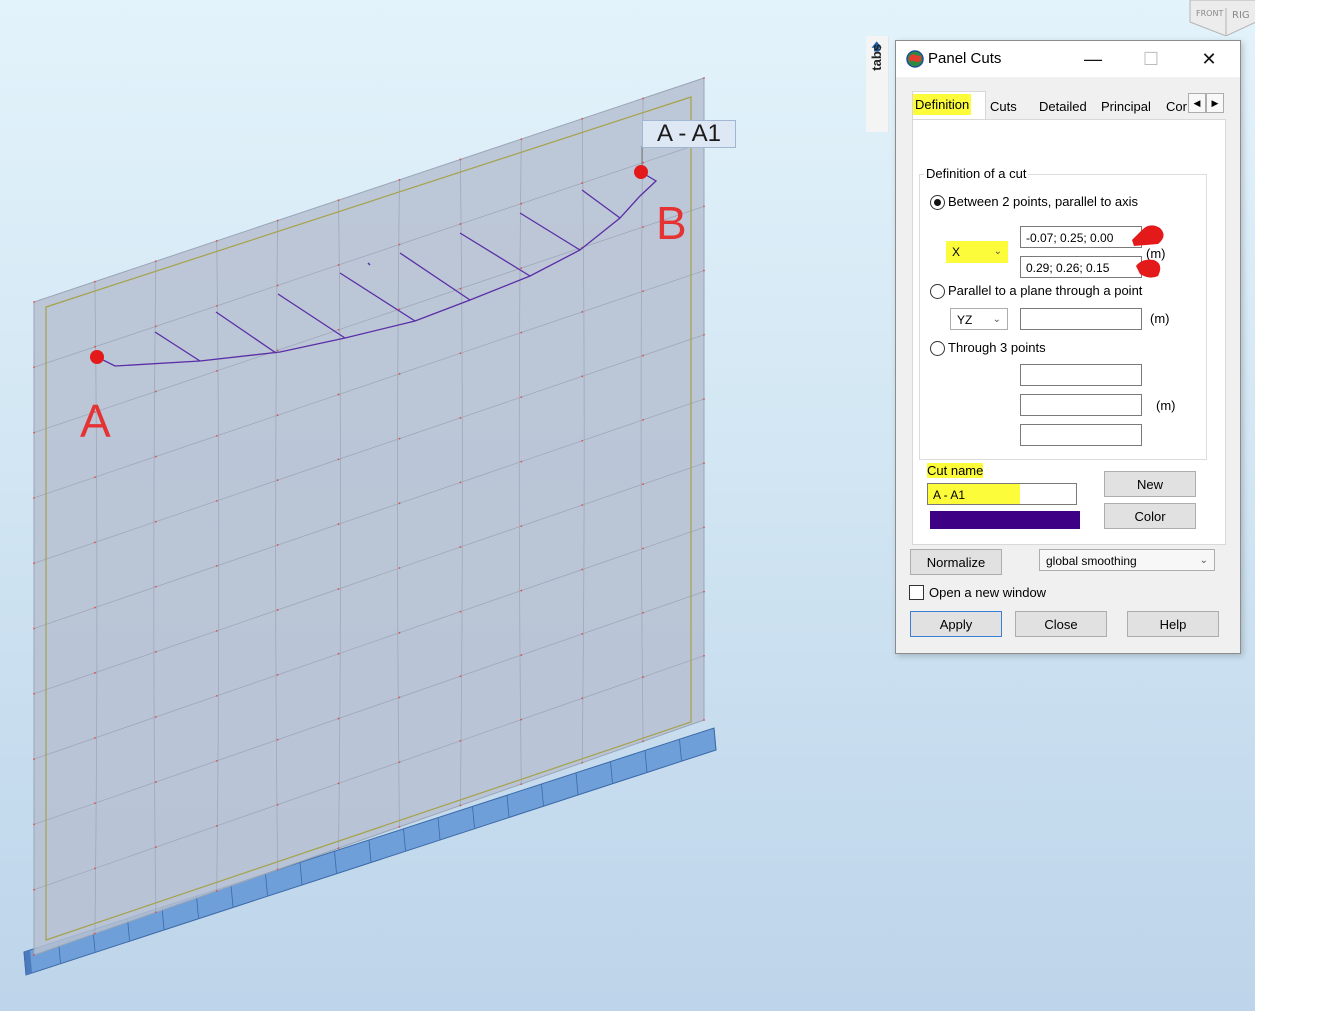 The image size is (1328, 1011). Describe the element at coordinates (937, 202) in the screenshot. I see `radio-between-points` at that location.